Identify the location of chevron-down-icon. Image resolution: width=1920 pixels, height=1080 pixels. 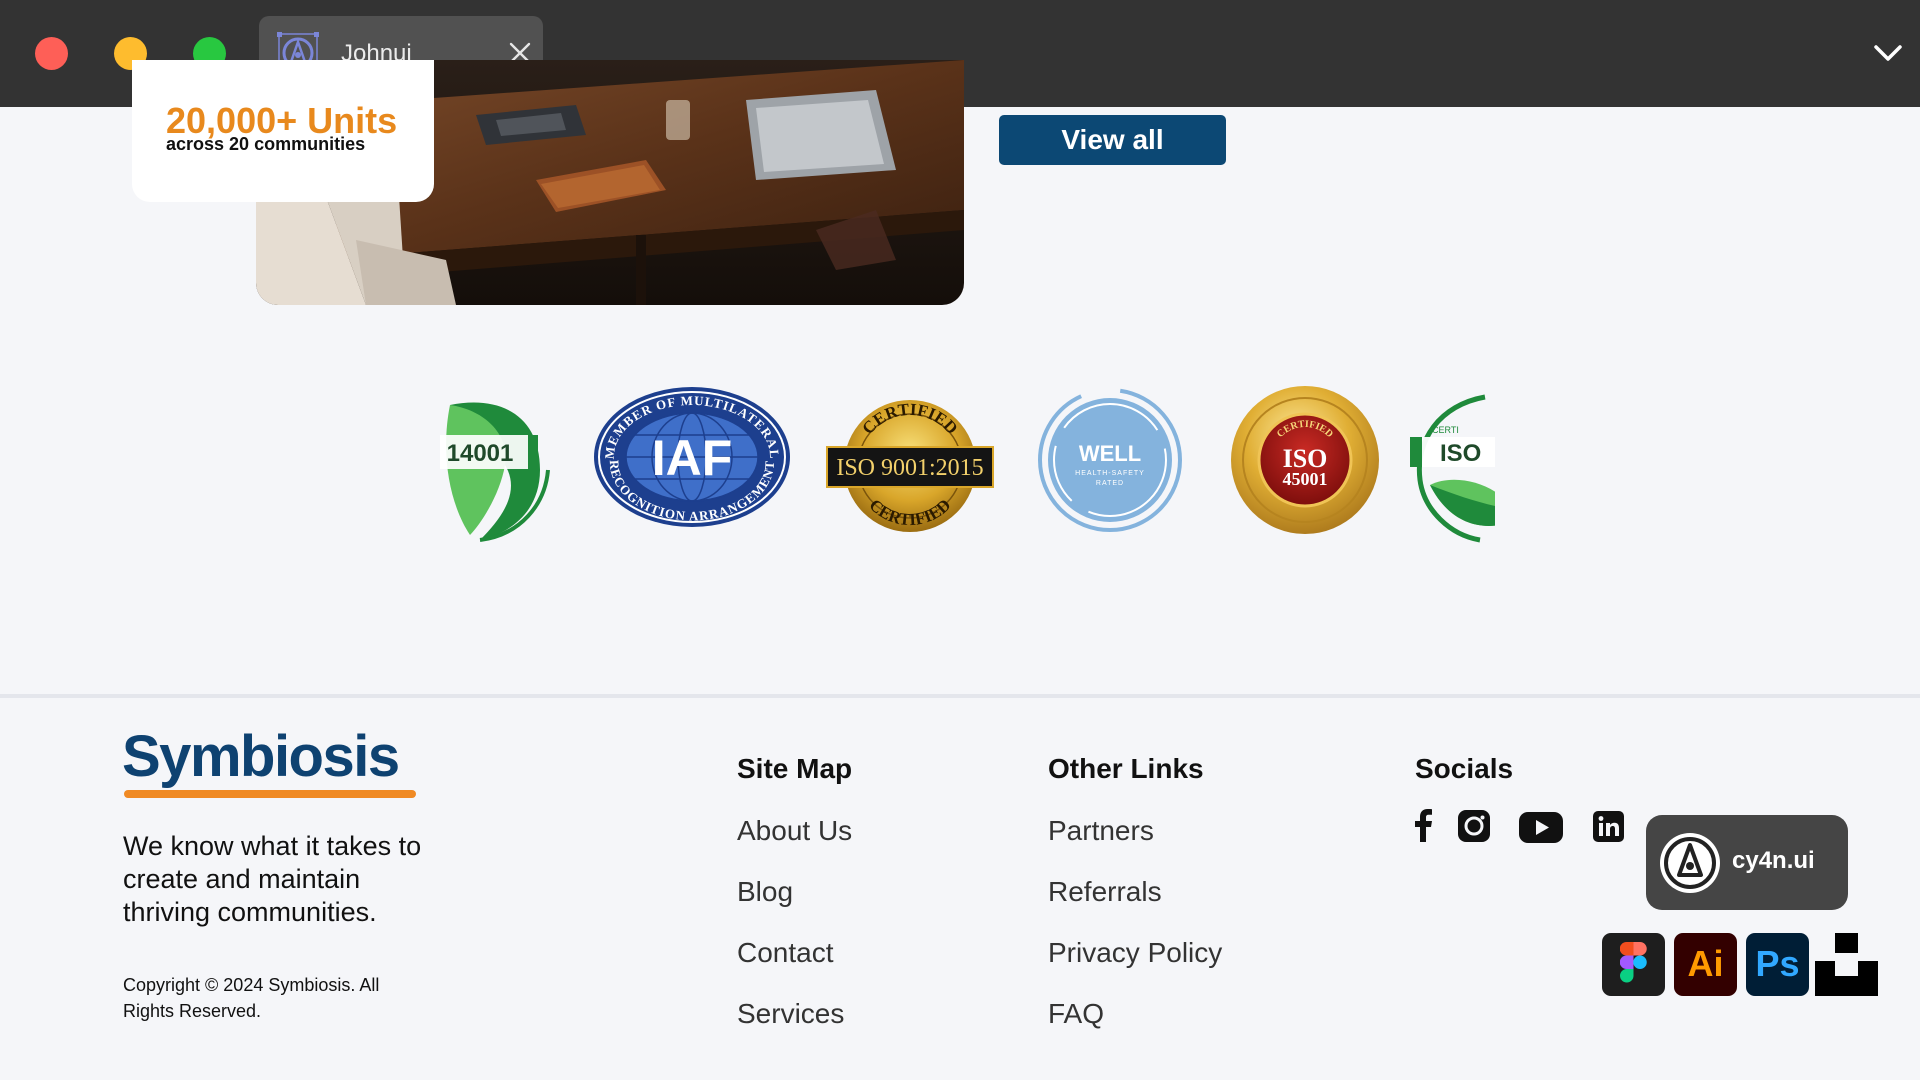
(1888, 53).